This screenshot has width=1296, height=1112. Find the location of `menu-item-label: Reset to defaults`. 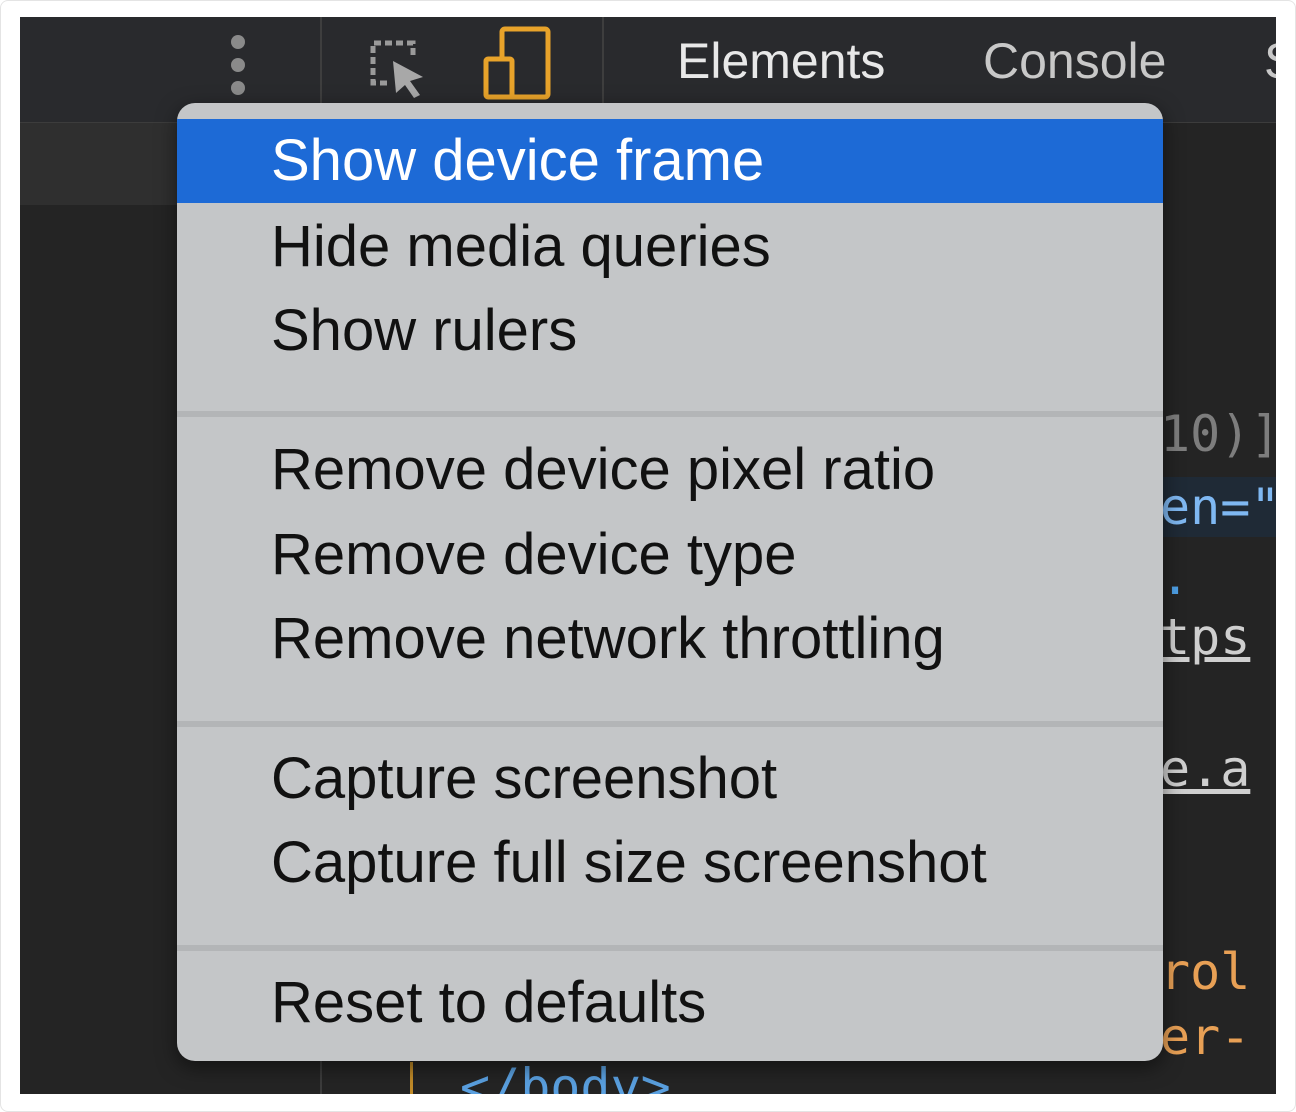

menu-item-label: Reset to defaults is located at coordinates (489, 1002).